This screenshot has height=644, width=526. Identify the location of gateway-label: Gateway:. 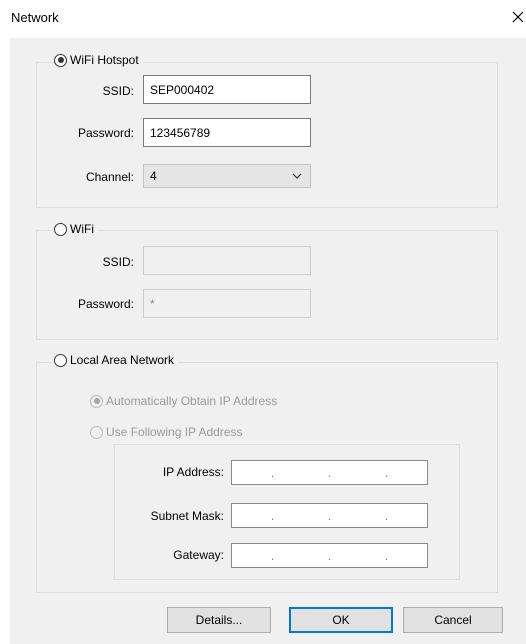
(198, 555).